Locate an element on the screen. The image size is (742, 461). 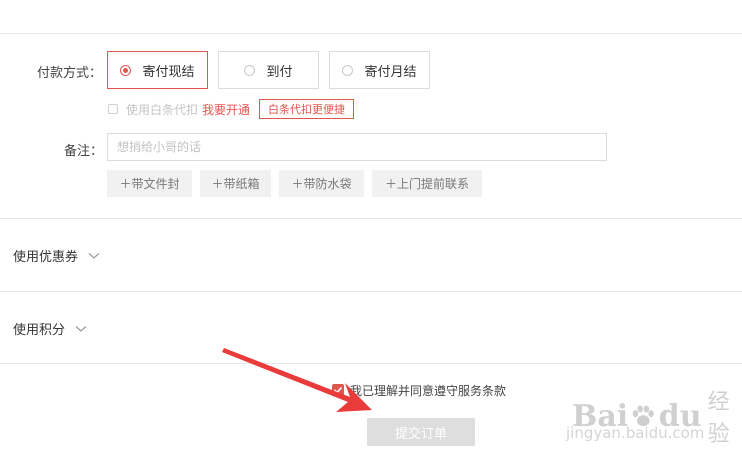
top-divider is located at coordinates (371, 33).